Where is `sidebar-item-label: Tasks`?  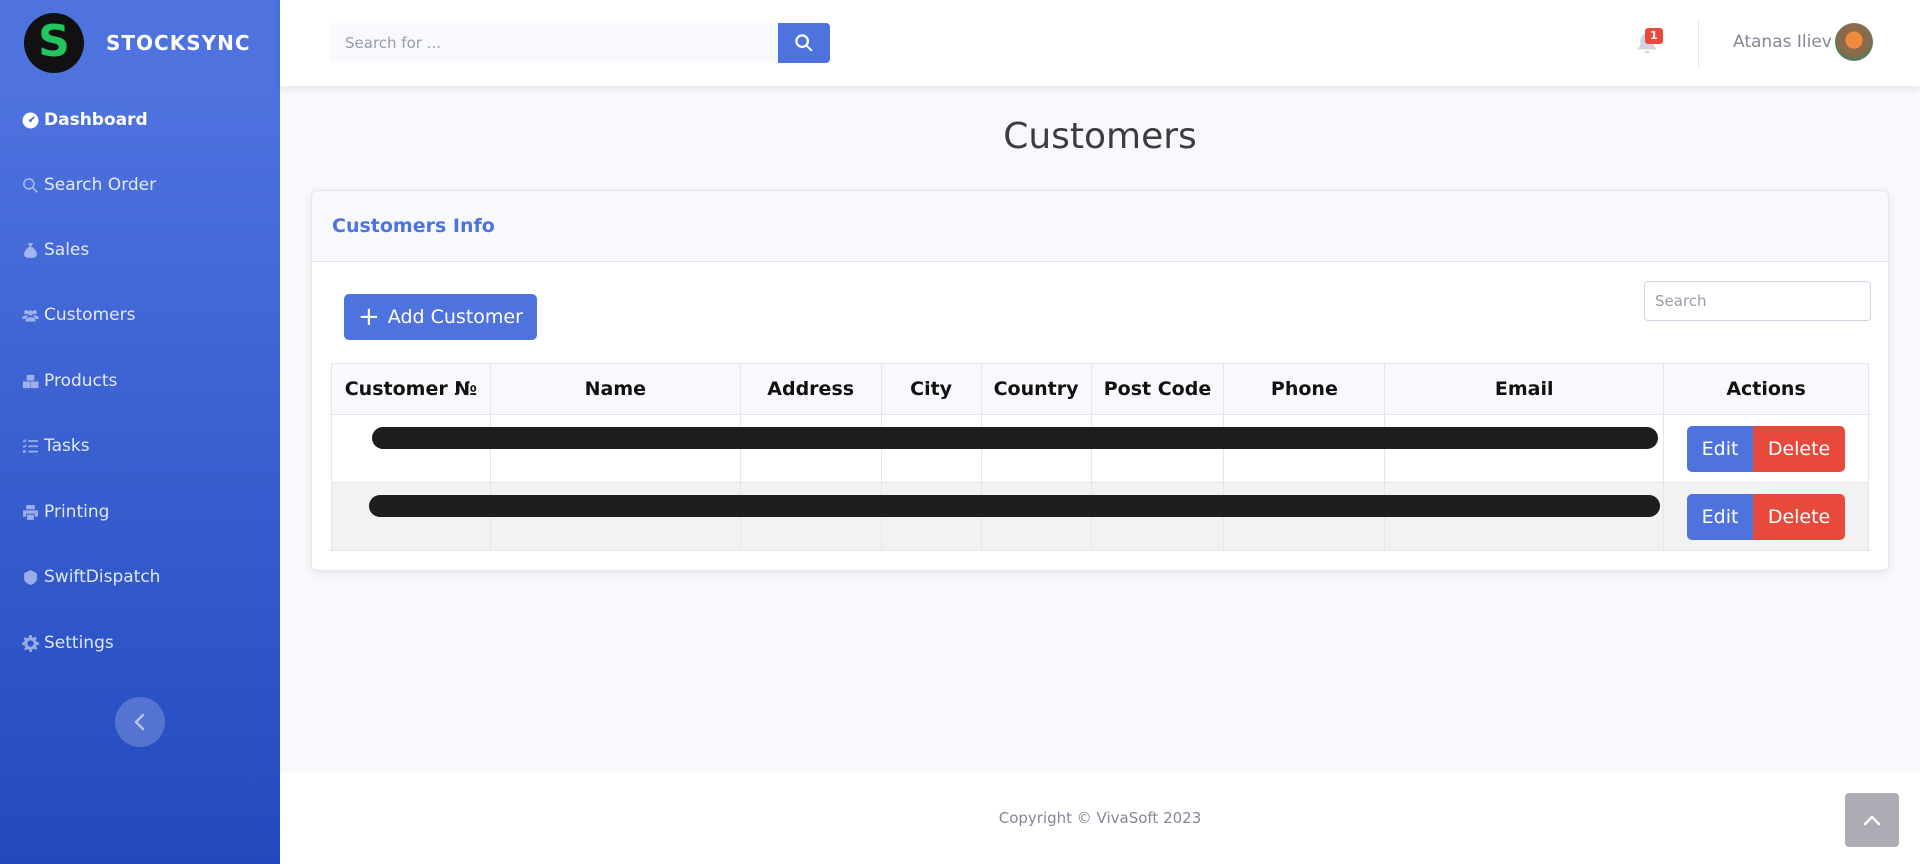
sidebar-item-label: Tasks is located at coordinates (67, 446).